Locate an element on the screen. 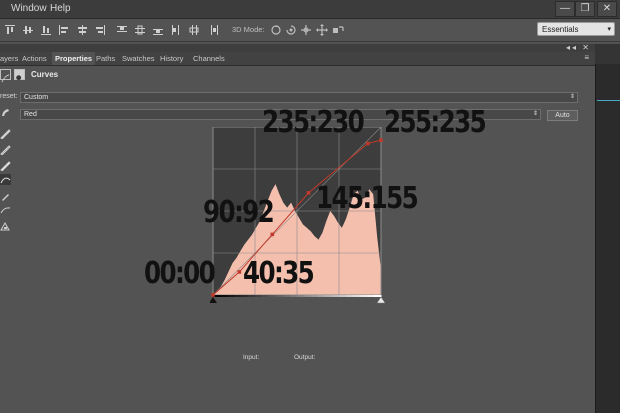 This screenshot has width=620, height=413. chevron-down-icon: ▾ is located at coordinates (609, 29).